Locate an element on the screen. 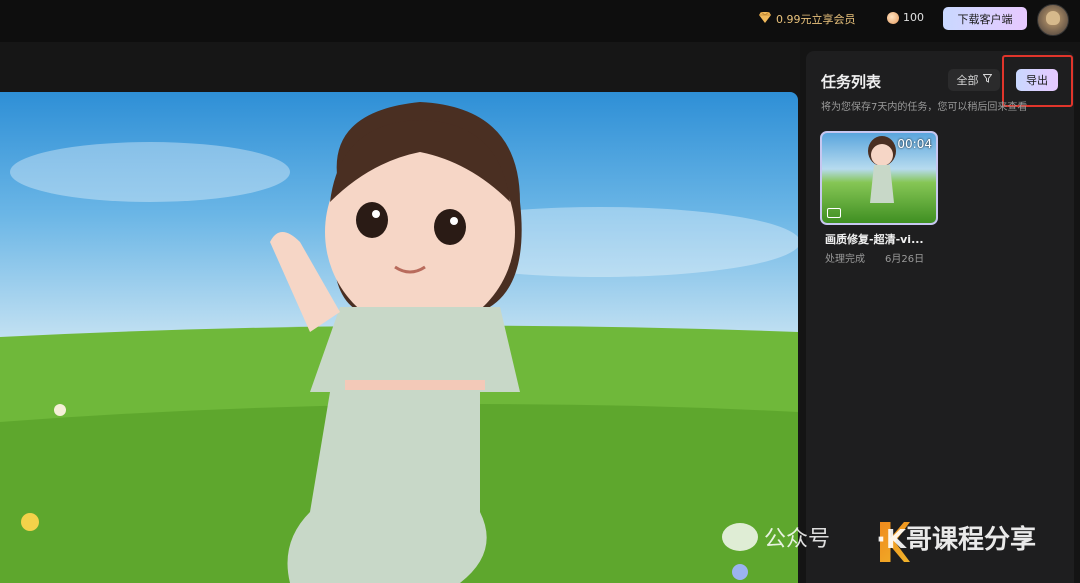 The height and width of the screenshot is (583, 1080). coin-count: 100 is located at coordinates (913, 17).